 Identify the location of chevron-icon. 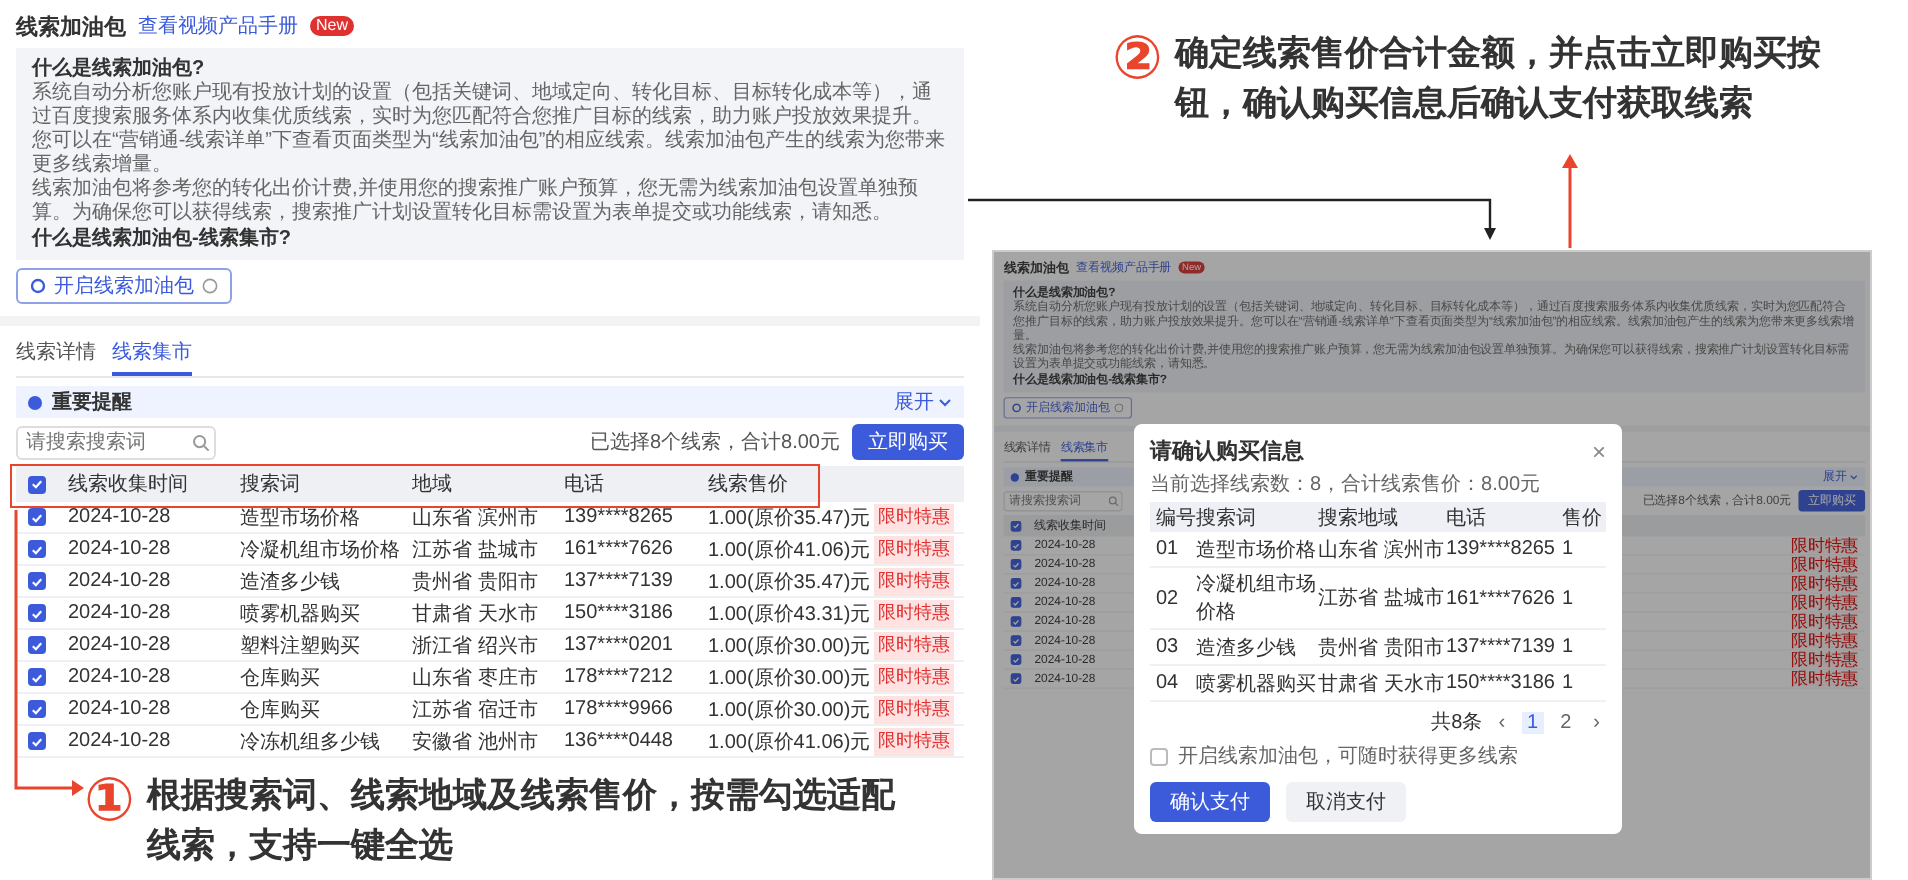
(945, 402).